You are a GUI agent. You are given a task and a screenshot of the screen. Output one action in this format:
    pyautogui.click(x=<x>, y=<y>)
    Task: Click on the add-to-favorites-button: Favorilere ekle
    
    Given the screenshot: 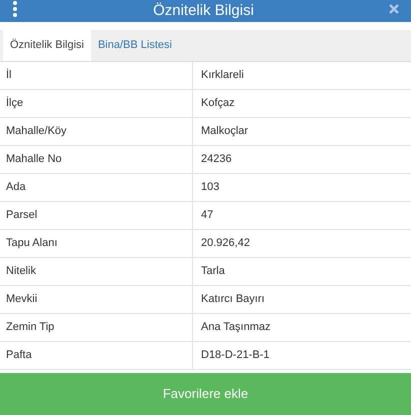 What is the action you would take?
    pyautogui.click(x=205, y=394)
    